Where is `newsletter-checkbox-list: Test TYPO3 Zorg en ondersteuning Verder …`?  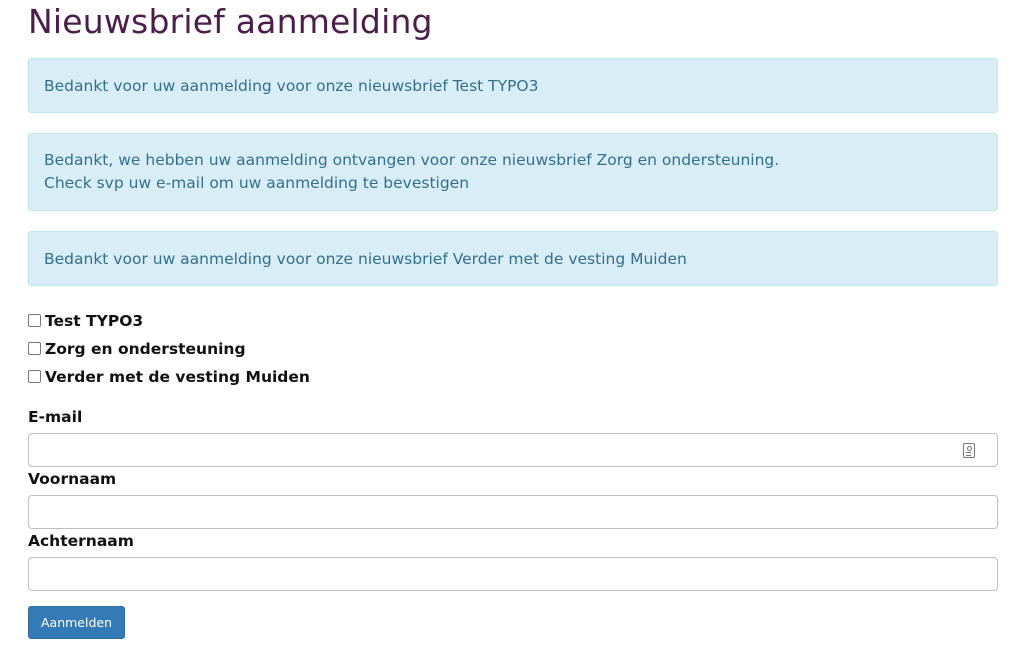
newsletter-checkbox-list: Test TYPO3 Zorg en ondersteuning Verder … is located at coordinates (513, 349).